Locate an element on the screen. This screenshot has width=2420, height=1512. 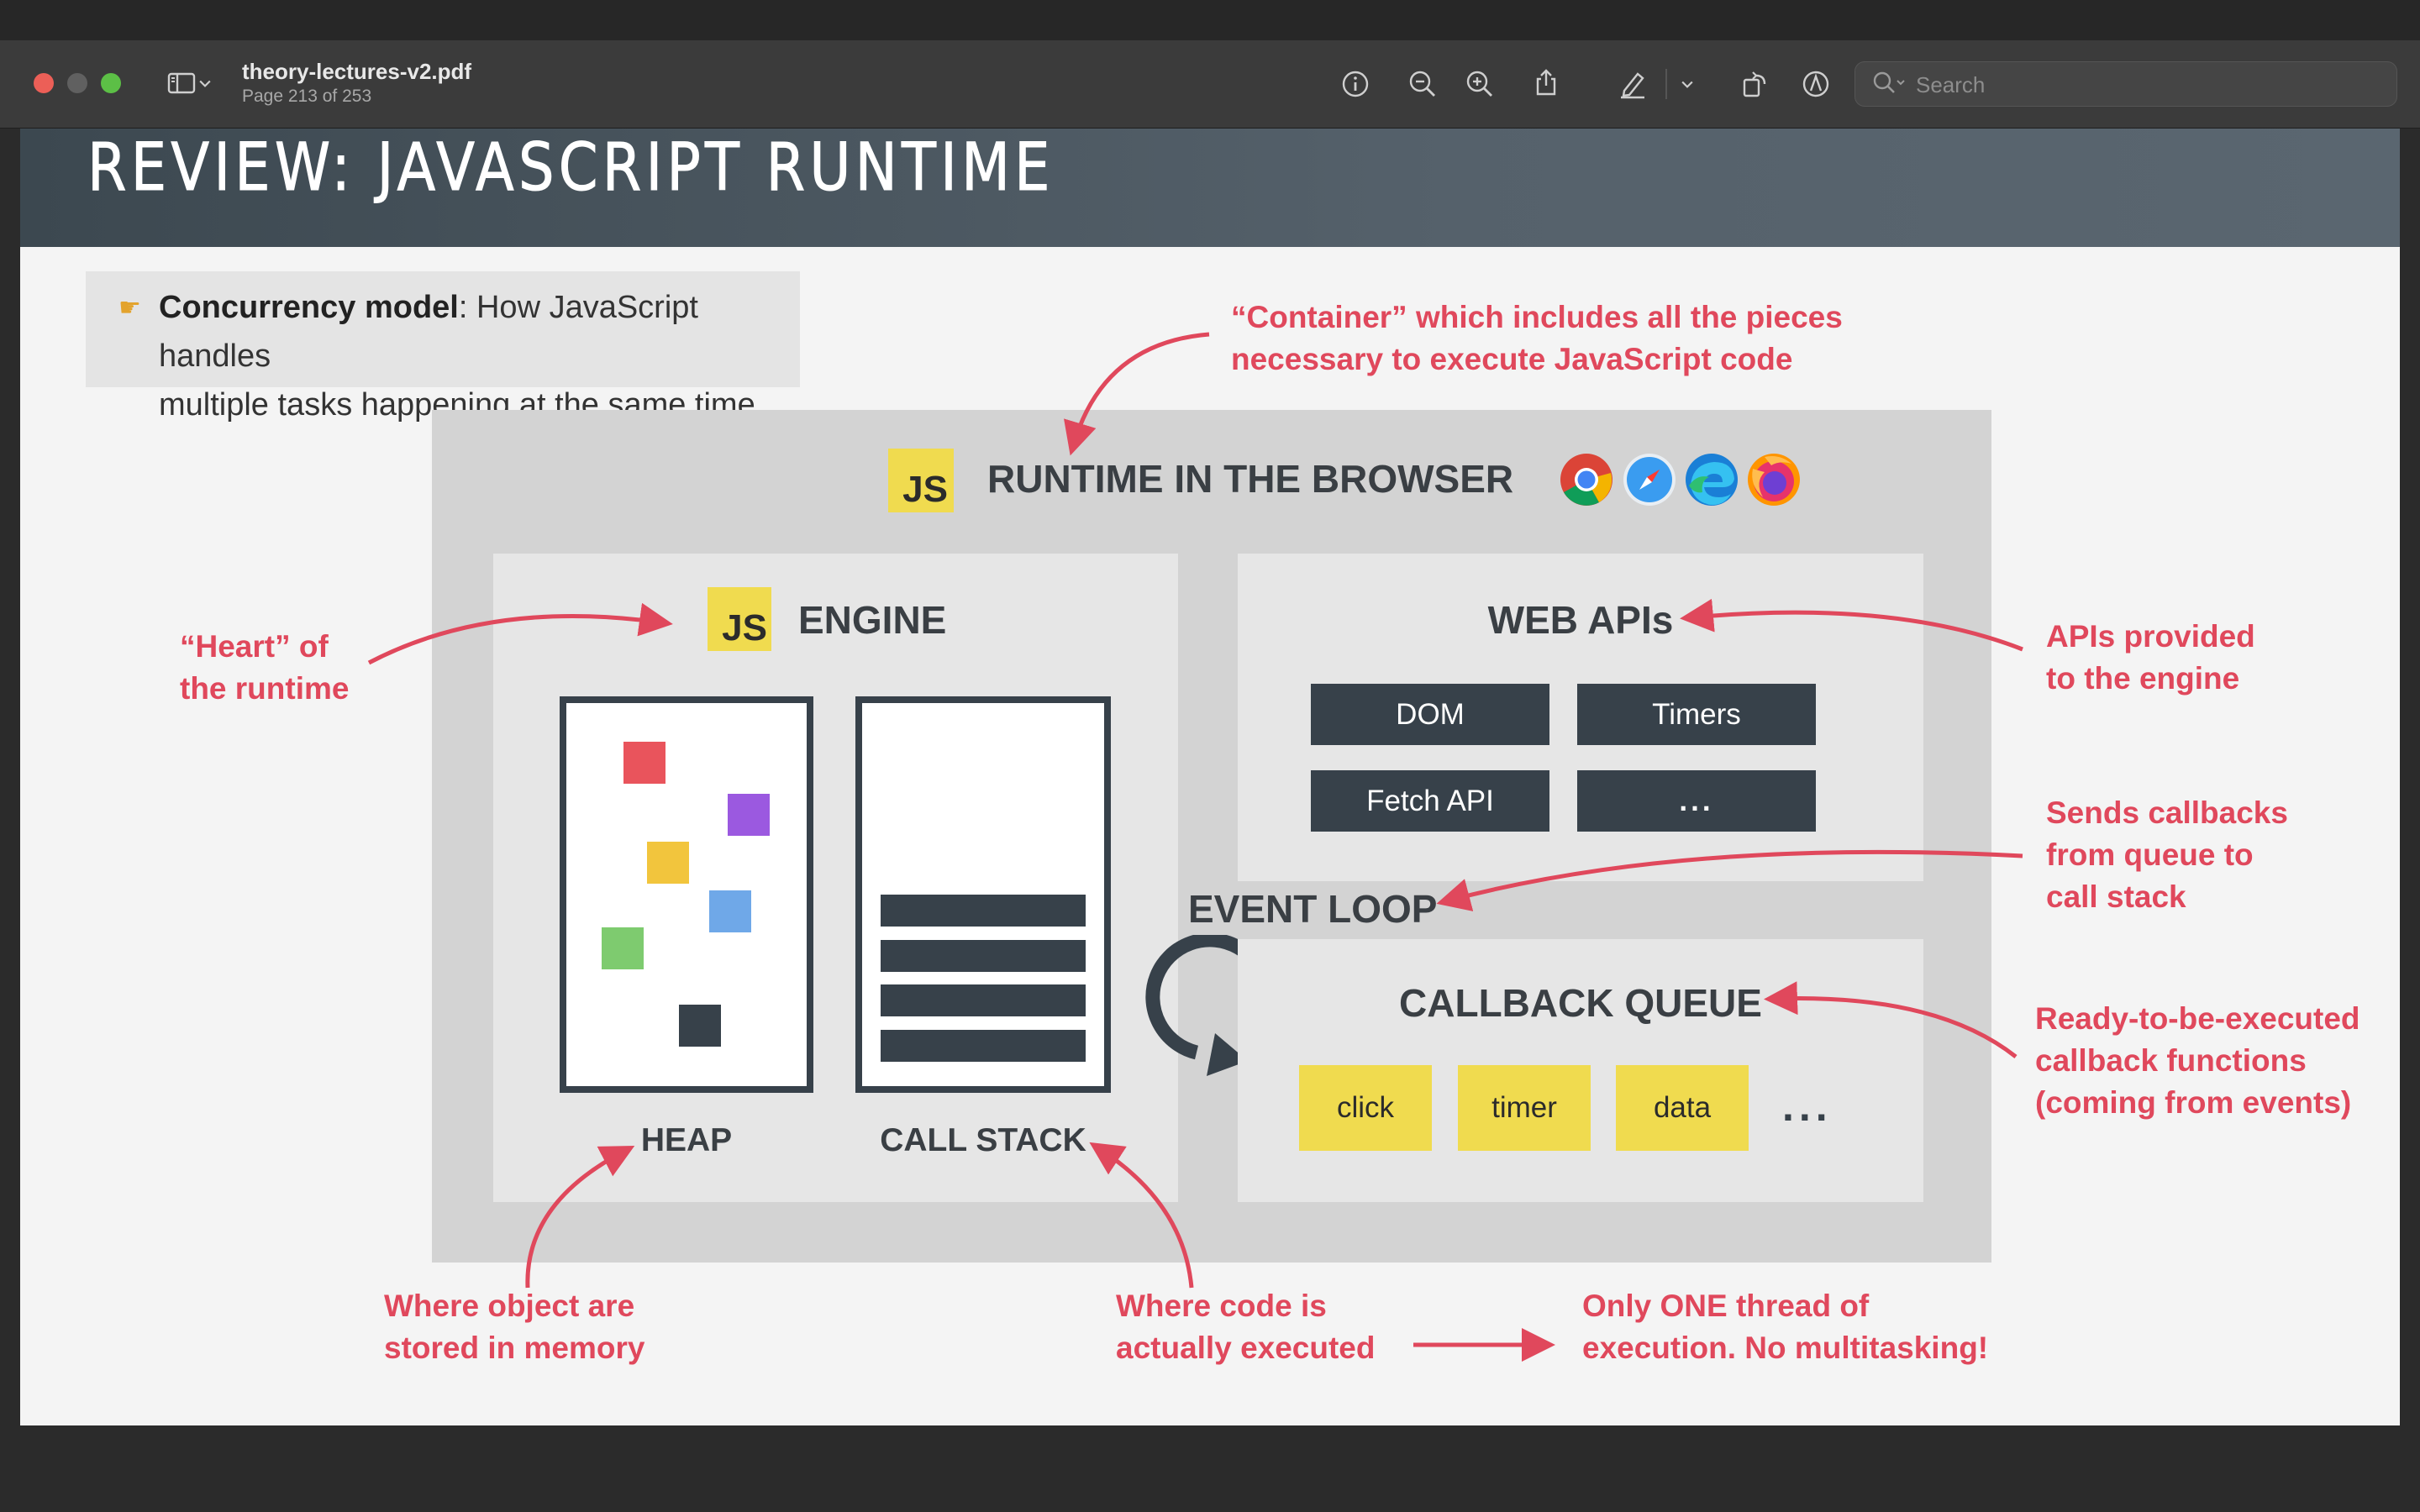
minimize-window-button is located at coordinates (77, 83).